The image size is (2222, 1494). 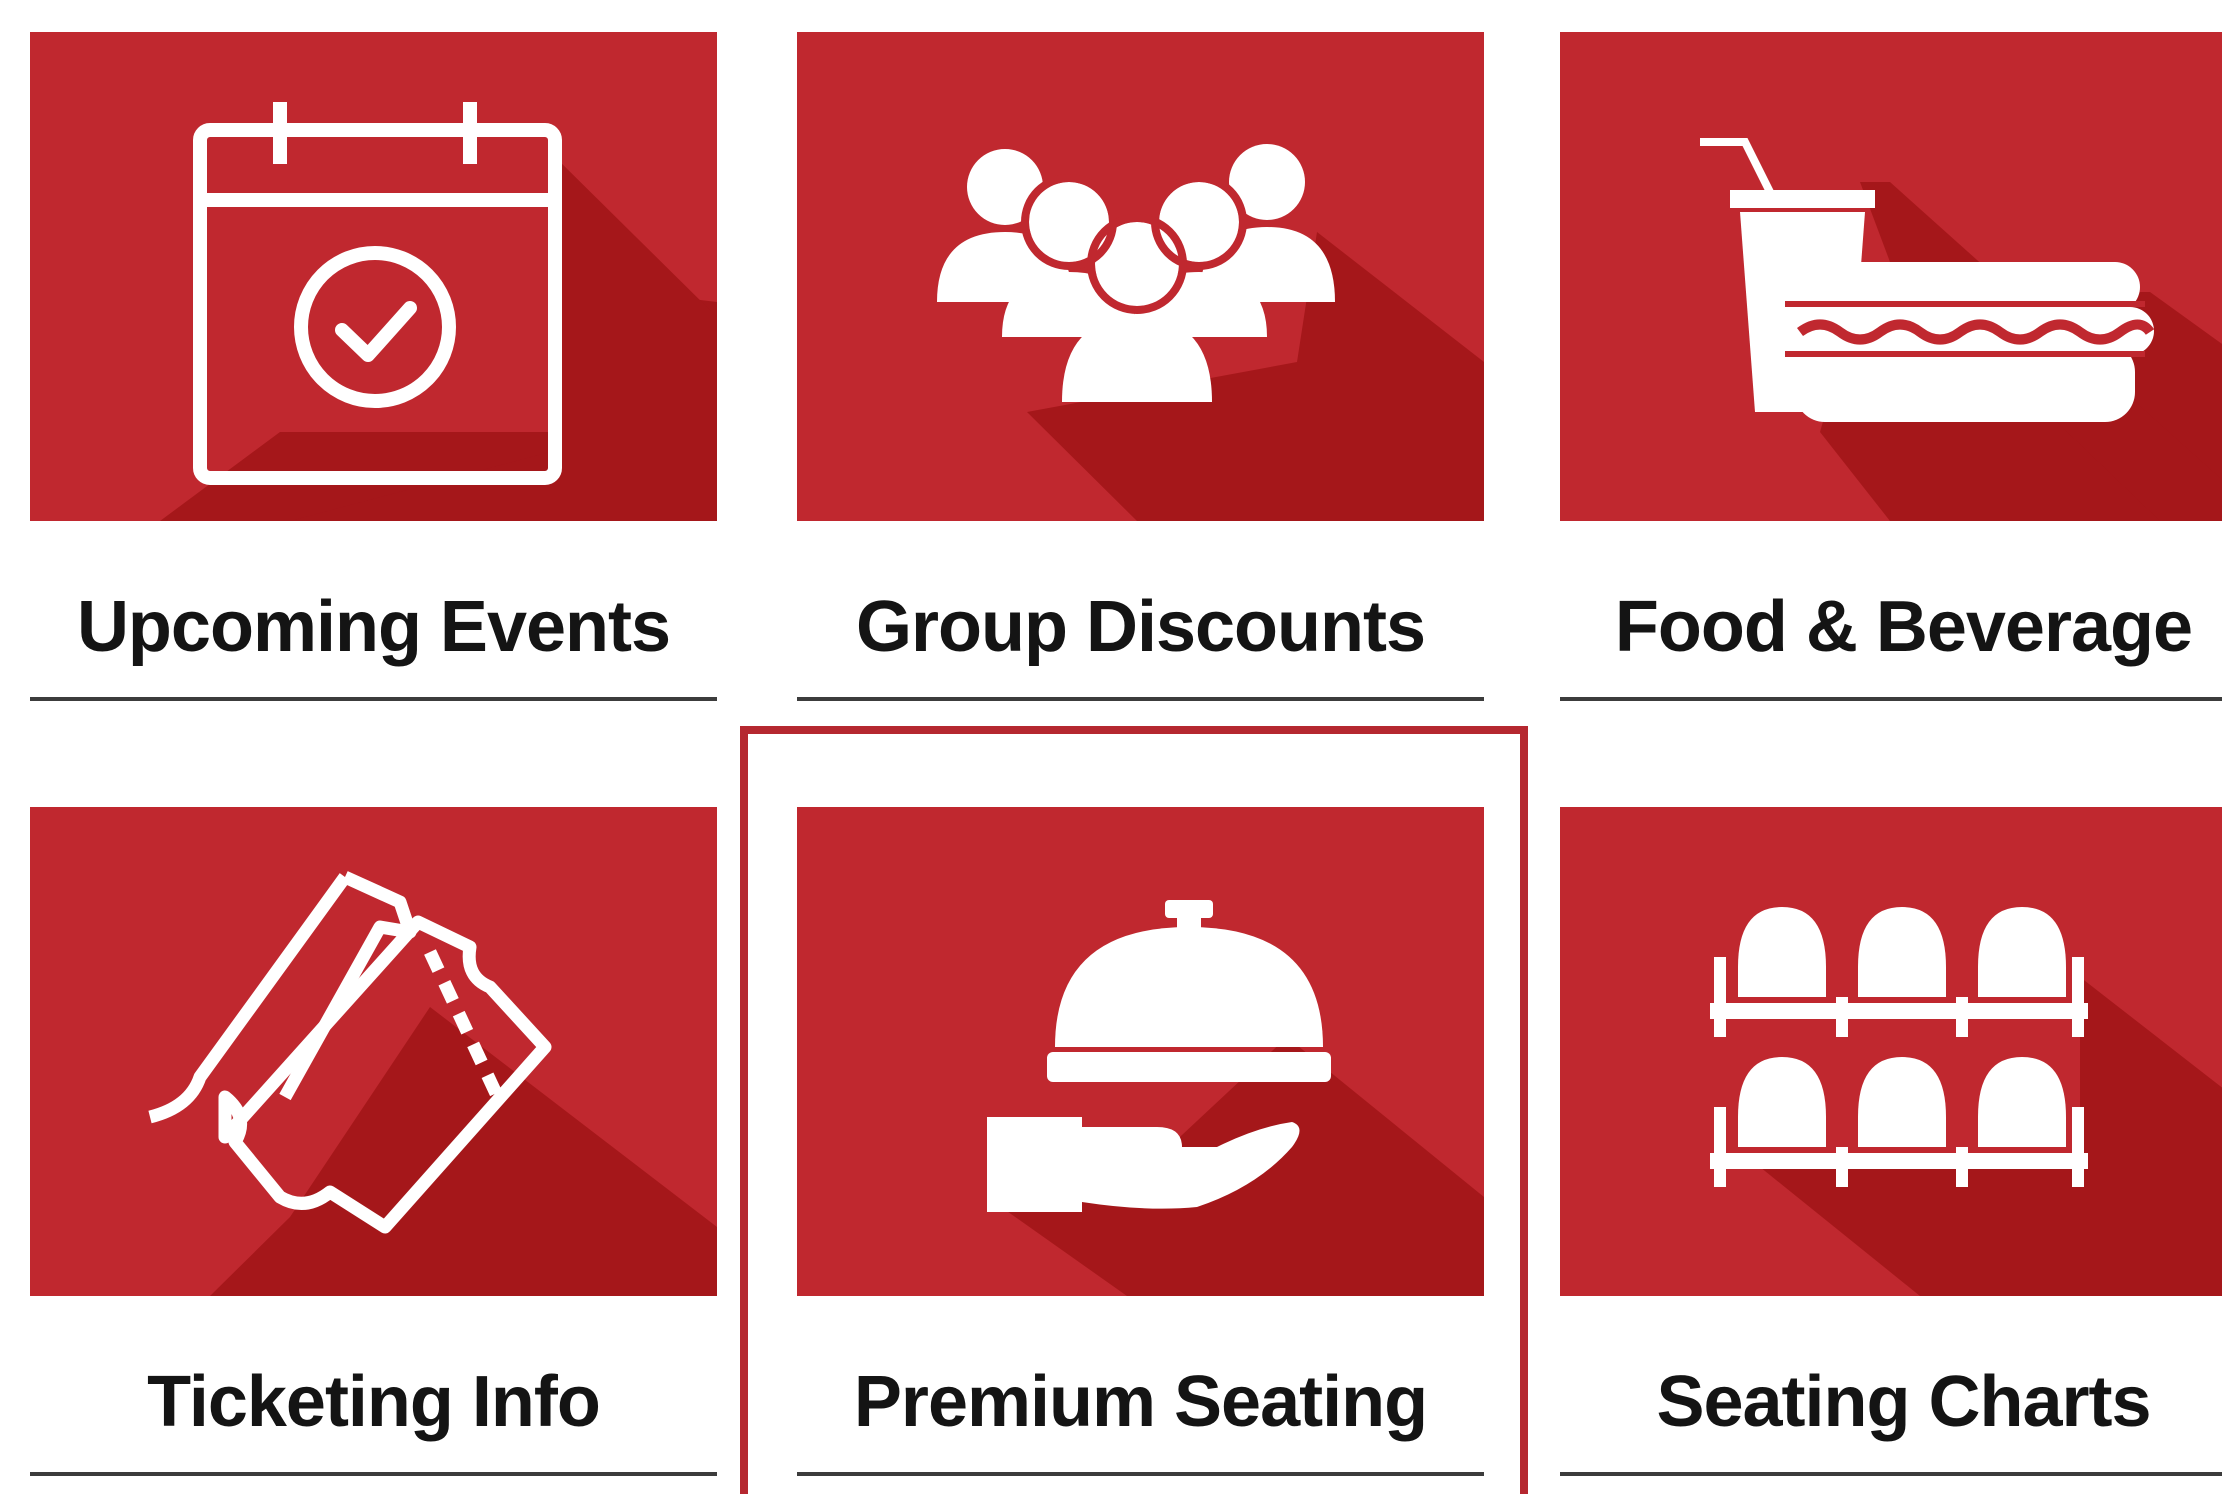 I want to click on tile-image-ticketing-info, so click(x=373, y=1051).